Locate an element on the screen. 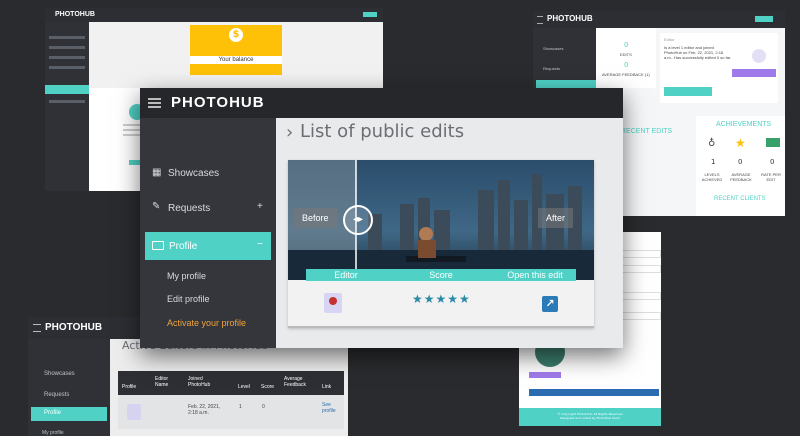  open-edit-button: ↗ is located at coordinates (550, 304).